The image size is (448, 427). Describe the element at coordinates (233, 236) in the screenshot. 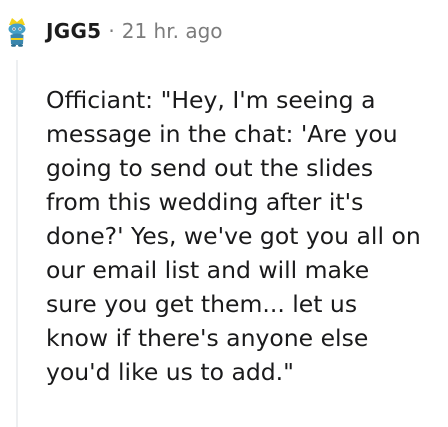

I see `comment-line: done?' Yes, we've got you all on` at that location.